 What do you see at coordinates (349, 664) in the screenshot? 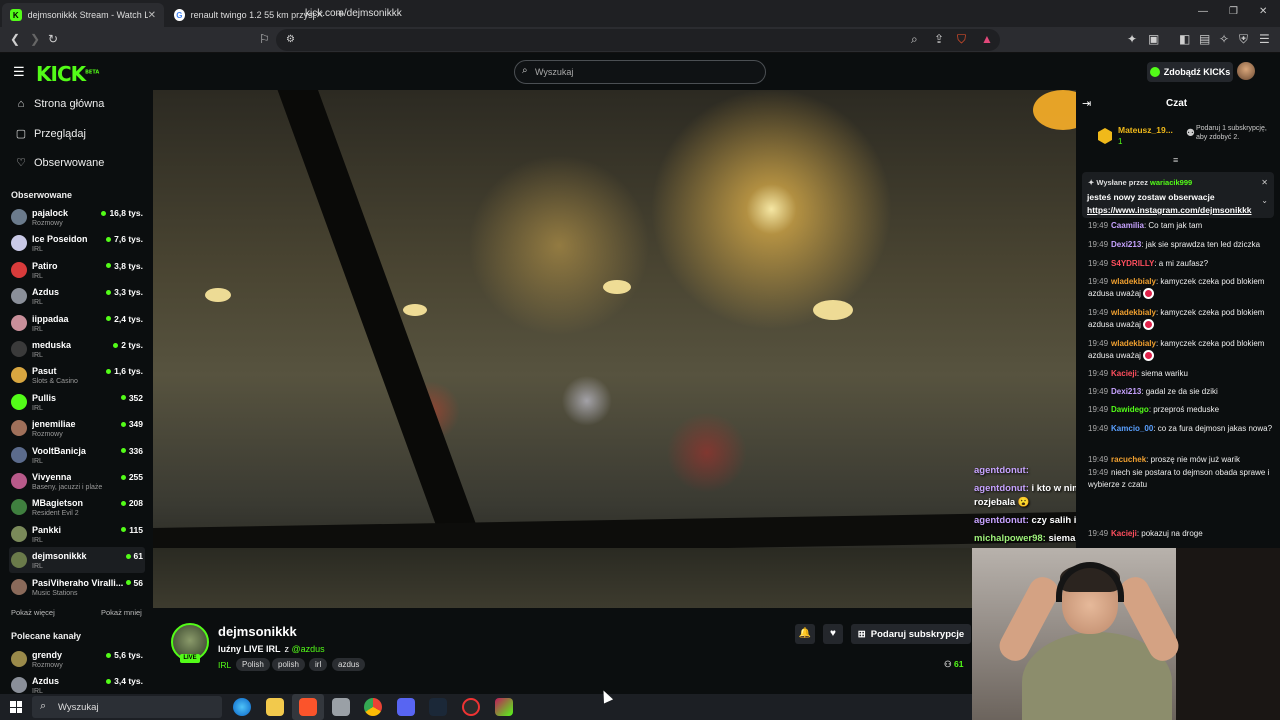
I see `tag: azdus` at bounding box center [349, 664].